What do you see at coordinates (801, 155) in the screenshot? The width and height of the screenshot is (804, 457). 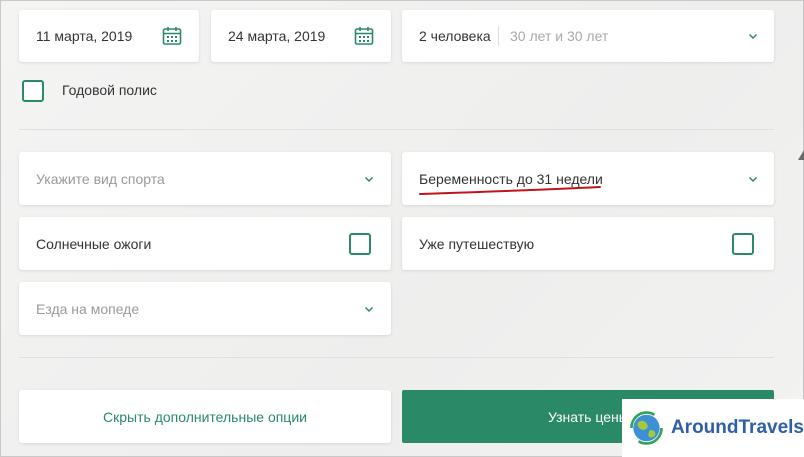 I see `window-corner-mark` at bounding box center [801, 155].